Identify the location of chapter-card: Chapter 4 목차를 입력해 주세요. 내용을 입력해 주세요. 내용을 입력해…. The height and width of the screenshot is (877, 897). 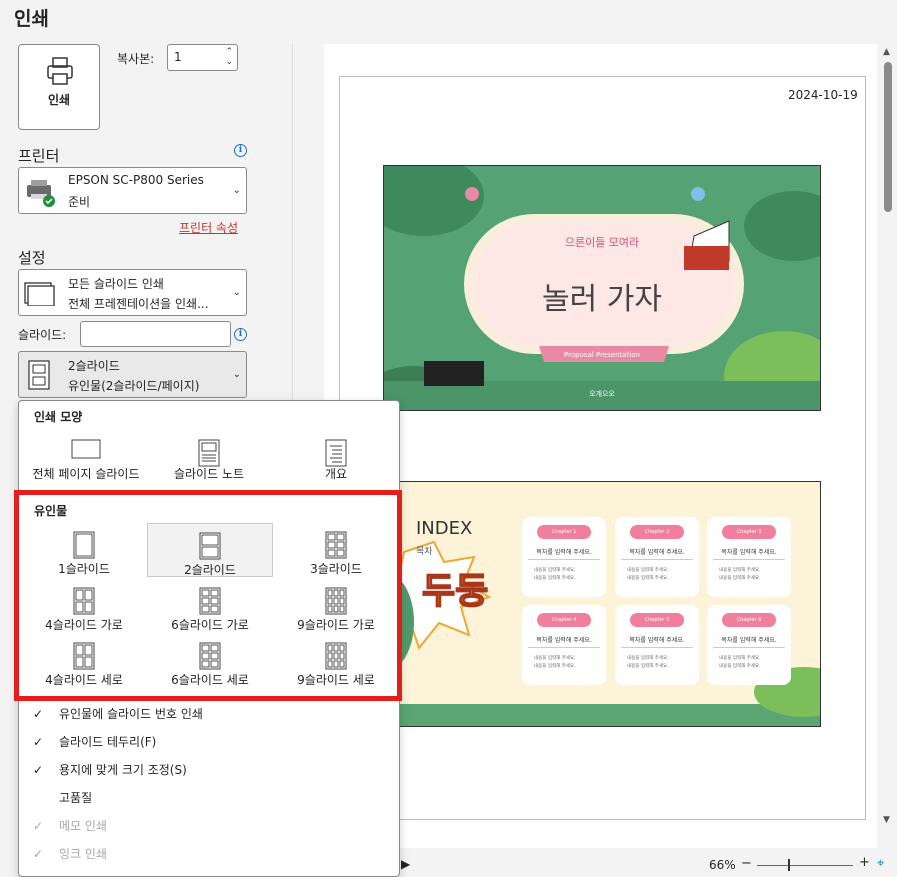
(564, 645).